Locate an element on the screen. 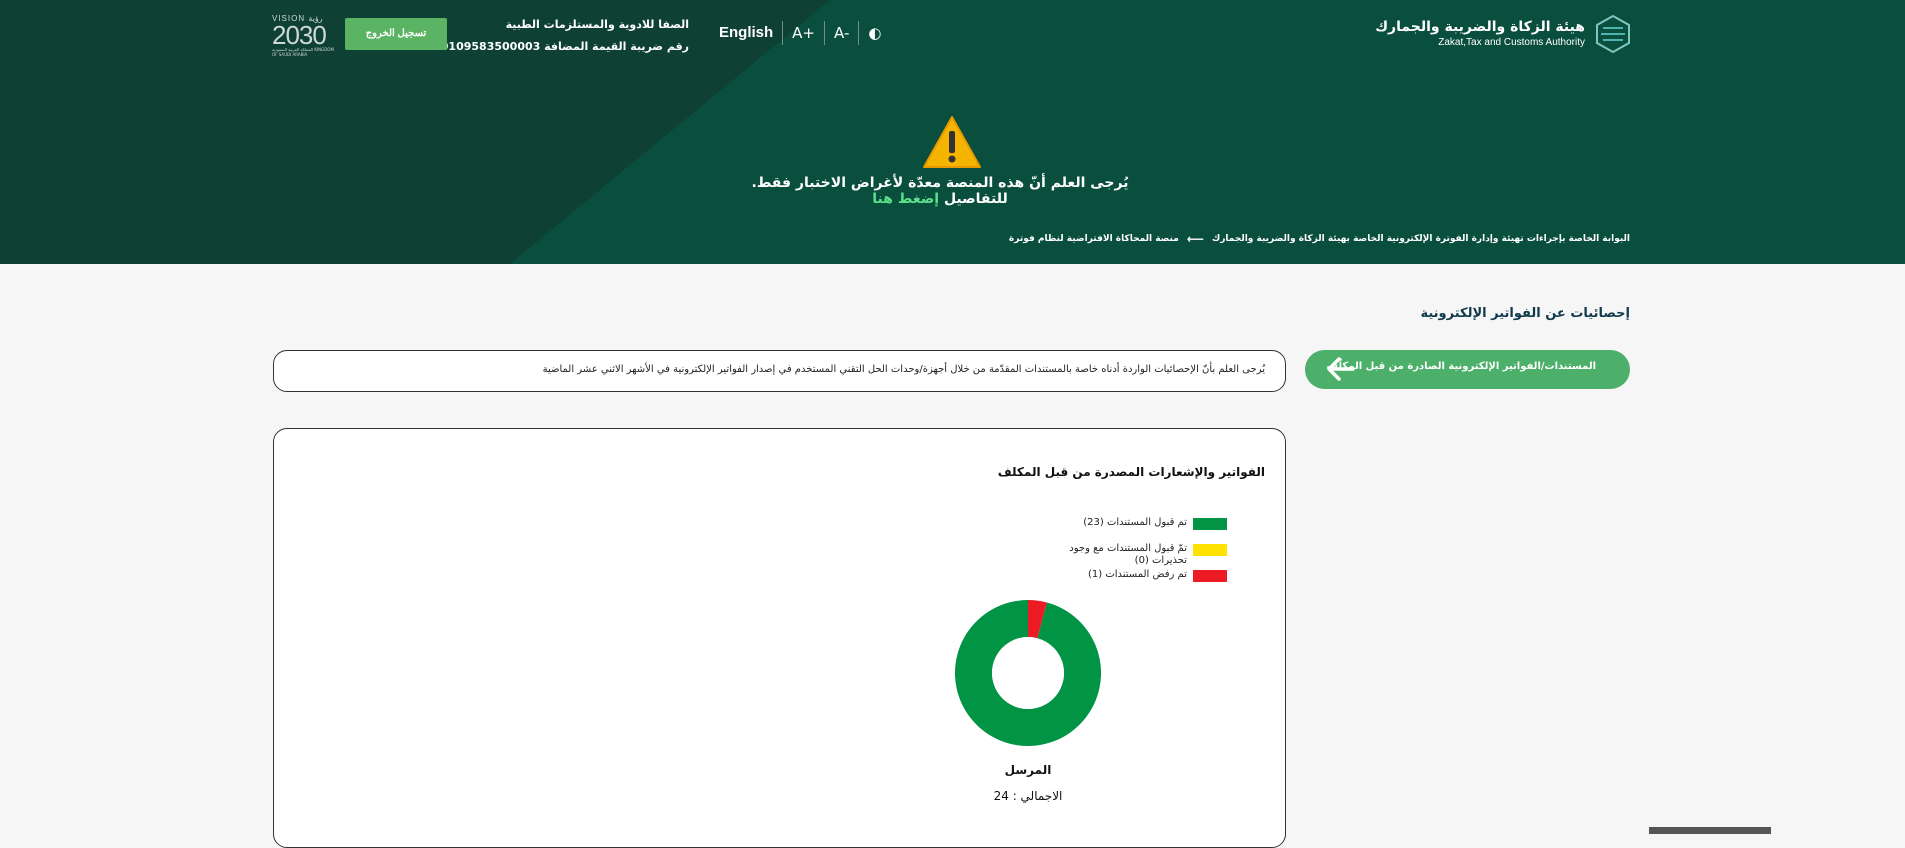  legend-label-accepted: تم قبول المستندات (23) is located at coordinates (1135, 522).